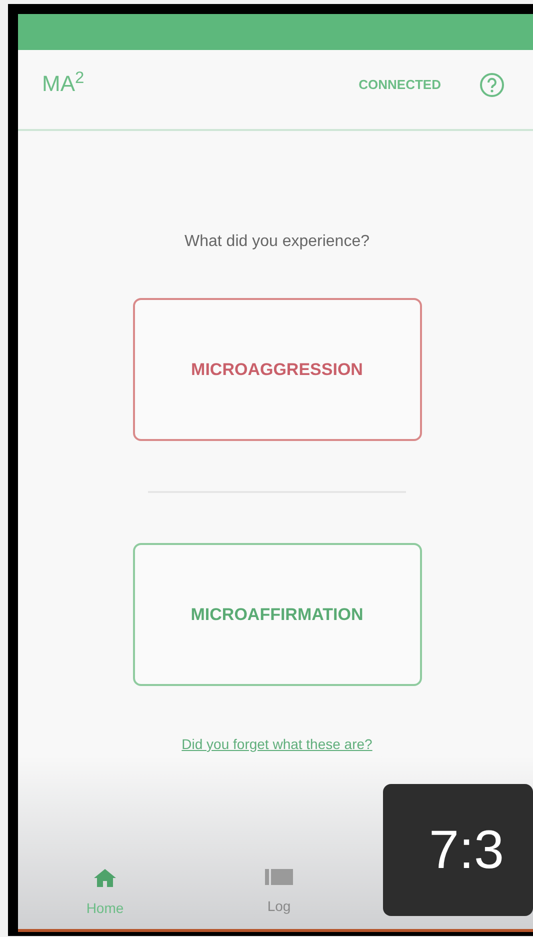 The width and height of the screenshot is (533, 937). What do you see at coordinates (279, 877) in the screenshot?
I see `list-icon` at bounding box center [279, 877].